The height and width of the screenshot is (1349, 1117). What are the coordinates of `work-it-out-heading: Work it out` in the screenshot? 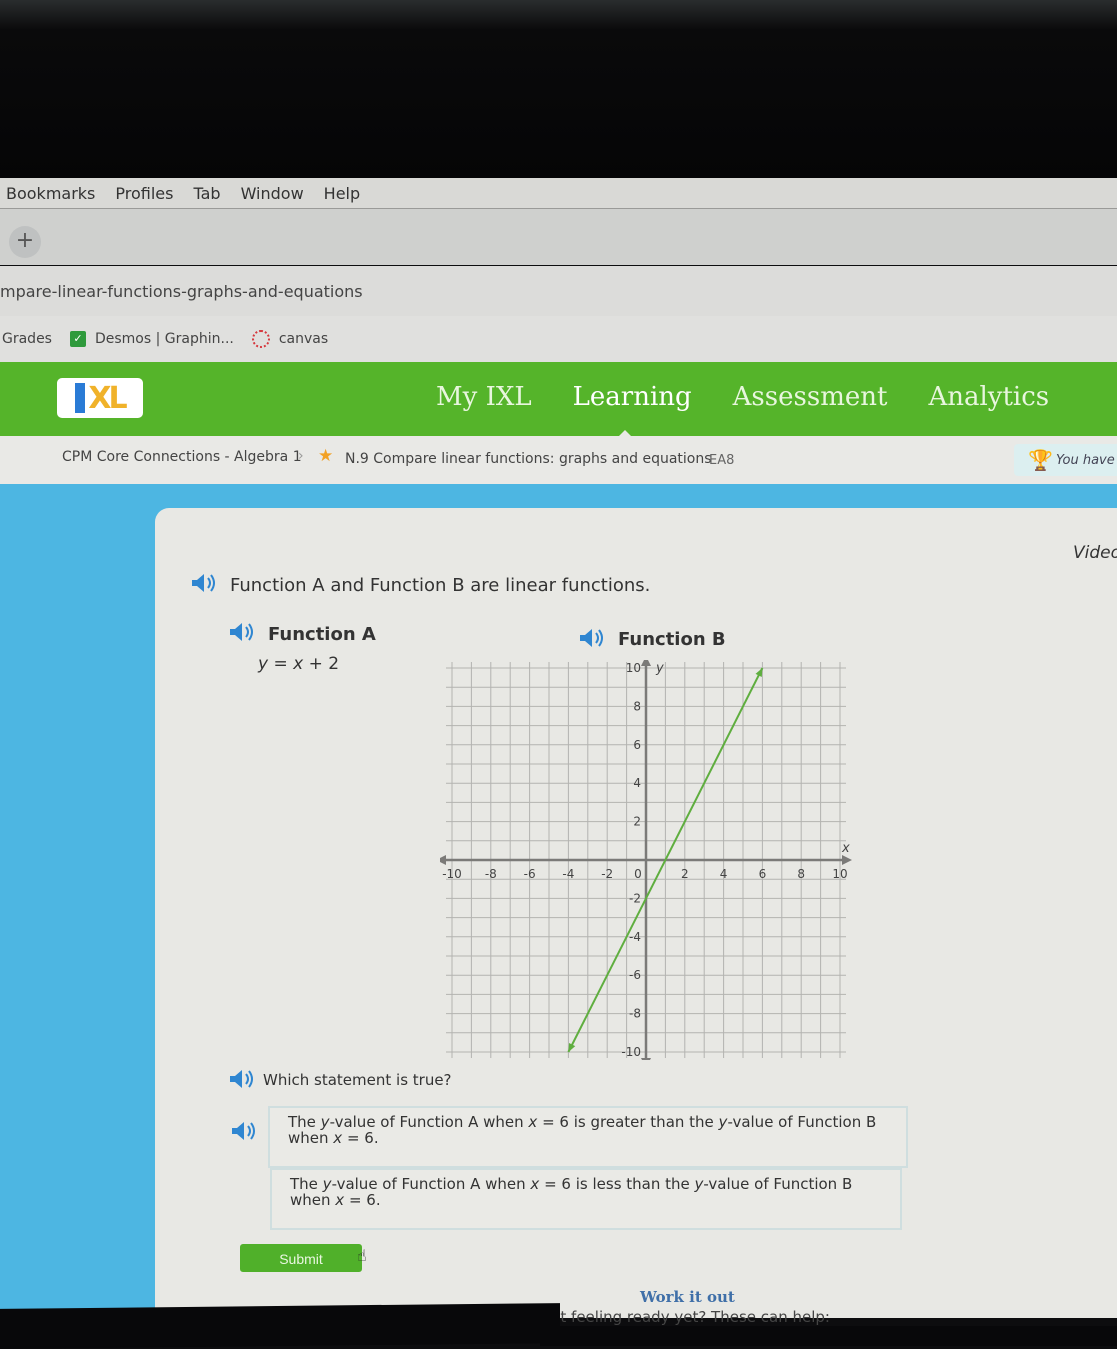 It's located at (687, 1297).